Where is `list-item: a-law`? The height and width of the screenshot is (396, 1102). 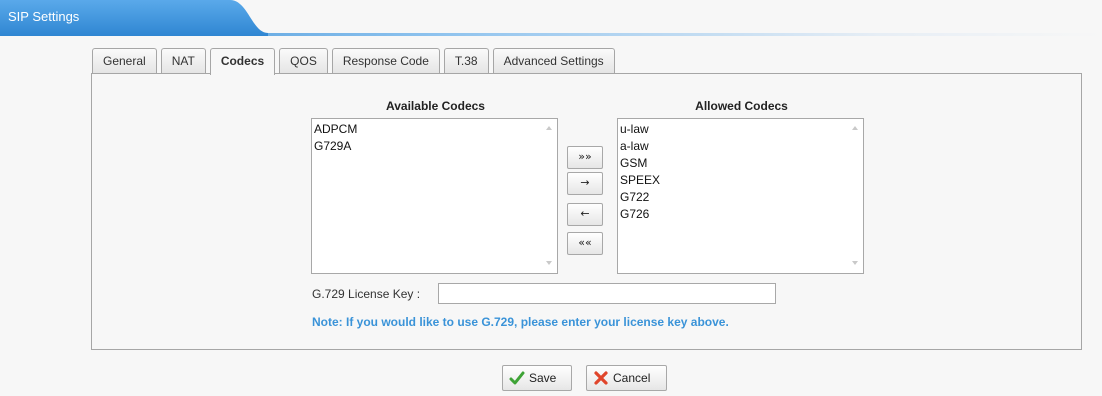 list-item: a-law is located at coordinates (741, 146).